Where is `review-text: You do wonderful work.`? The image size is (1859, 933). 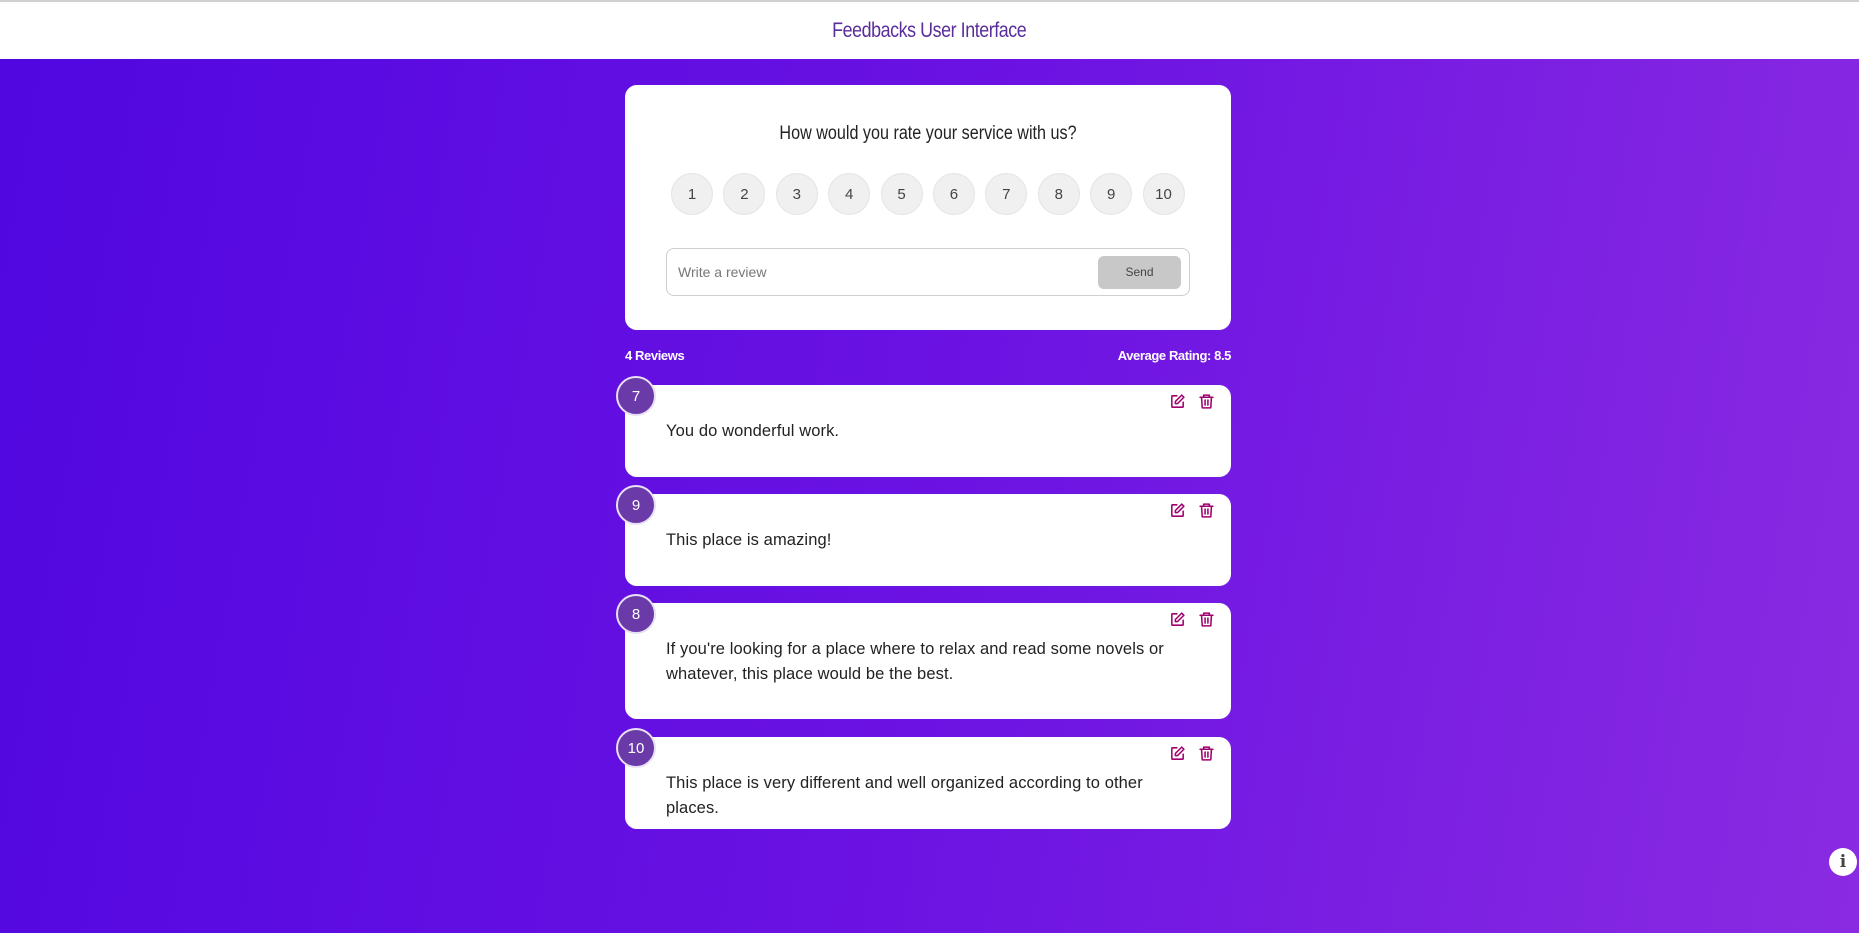
review-text: You do wonderful work. is located at coordinates (753, 431).